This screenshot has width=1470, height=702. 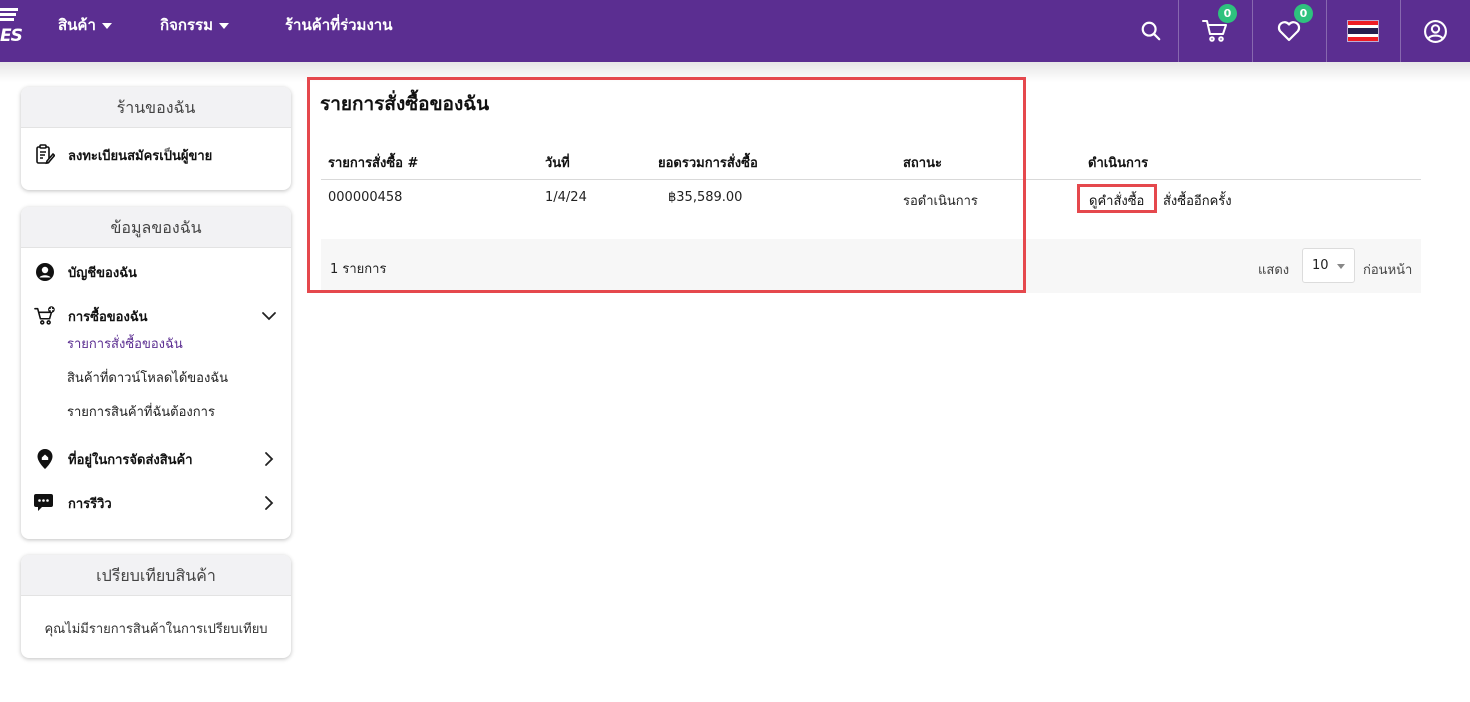 I want to click on account-icon, so click(x=45, y=272).